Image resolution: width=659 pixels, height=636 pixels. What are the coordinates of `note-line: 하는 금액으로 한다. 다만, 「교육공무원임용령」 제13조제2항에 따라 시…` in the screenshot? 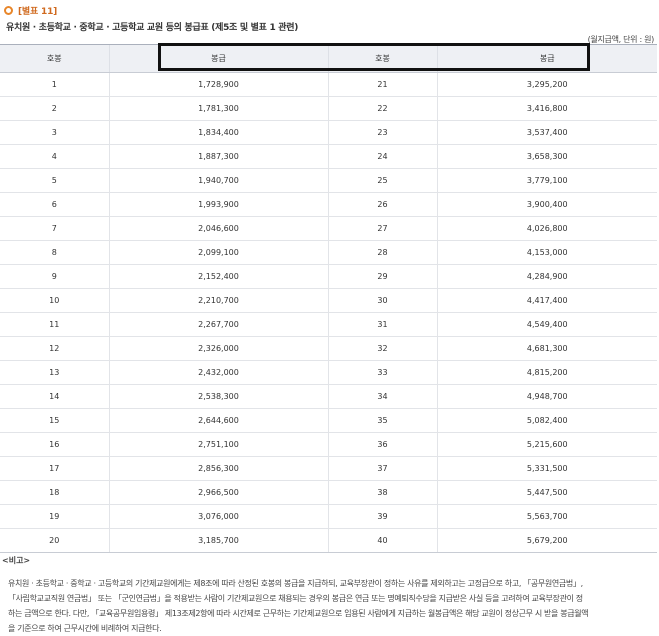 It's located at (298, 613).